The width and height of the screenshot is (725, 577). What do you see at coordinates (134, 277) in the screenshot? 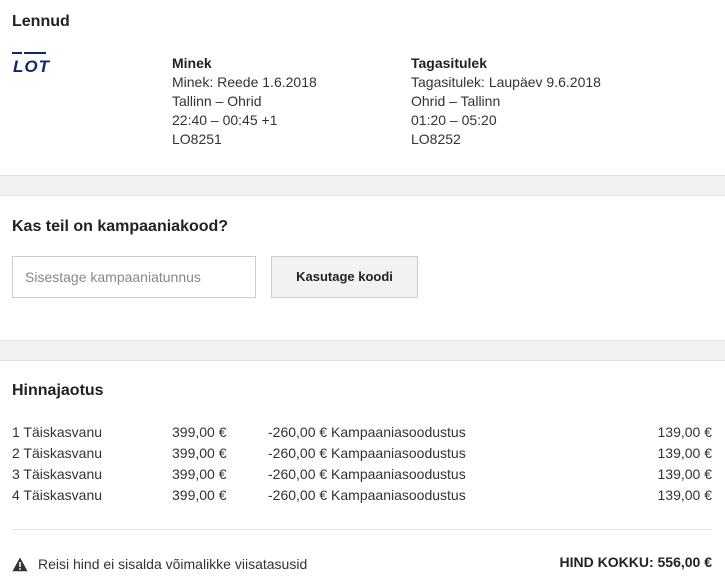
I see `promo-code-input` at bounding box center [134, 277].